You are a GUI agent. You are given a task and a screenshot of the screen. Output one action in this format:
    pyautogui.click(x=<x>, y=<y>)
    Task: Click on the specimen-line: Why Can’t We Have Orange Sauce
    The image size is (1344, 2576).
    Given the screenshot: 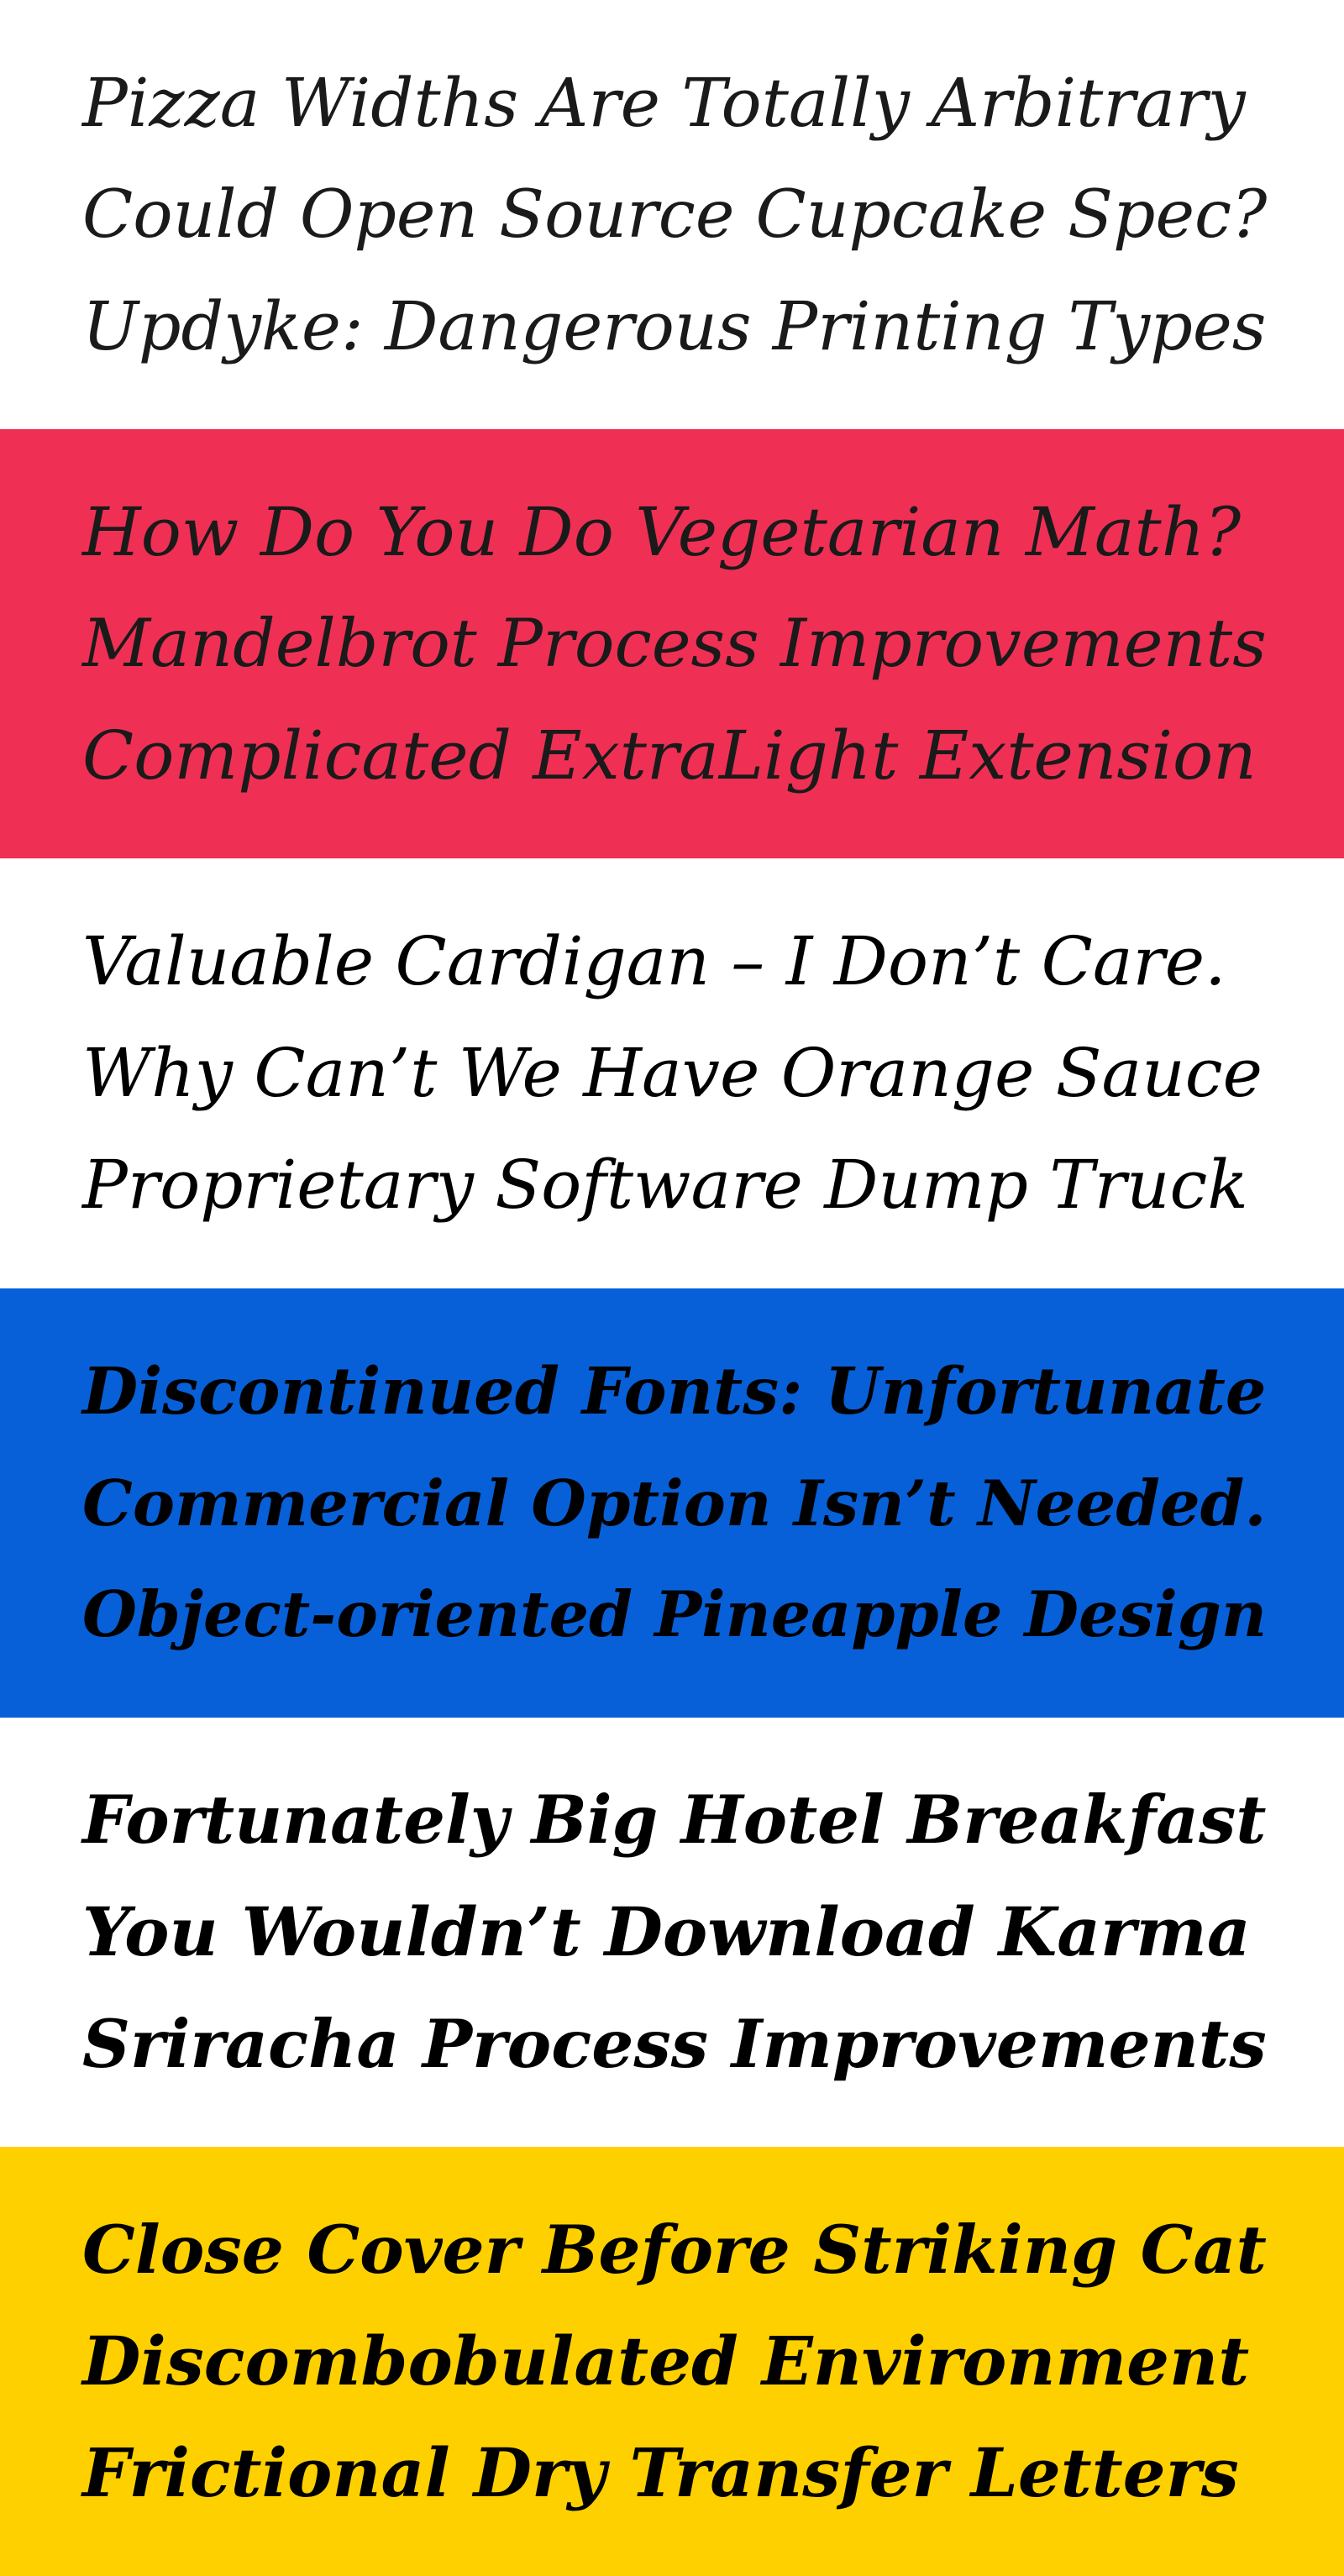 What is the action you would take?
    pyautogui.click(x=672, y=1073)
    